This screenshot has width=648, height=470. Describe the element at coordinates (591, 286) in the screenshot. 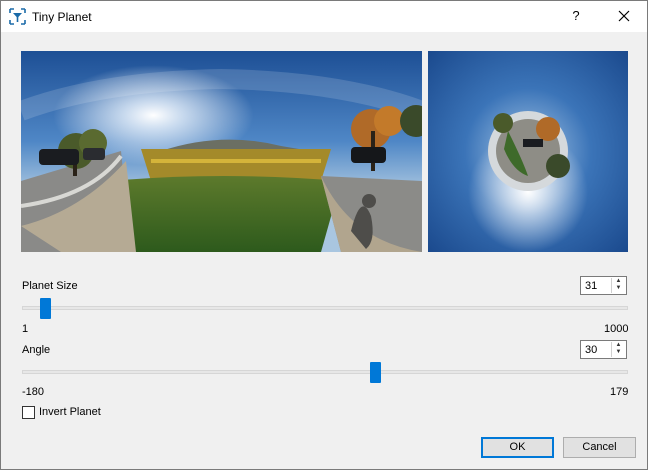

I see `planet-size-value: 31` at that location.